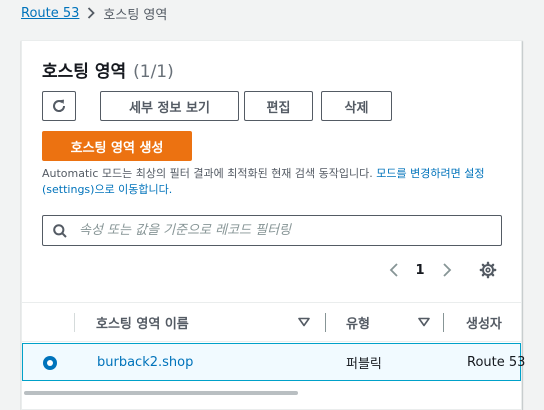 This screenshot has height=410, width=544. I want to click on chevron-left-icon, so click(393, 270).